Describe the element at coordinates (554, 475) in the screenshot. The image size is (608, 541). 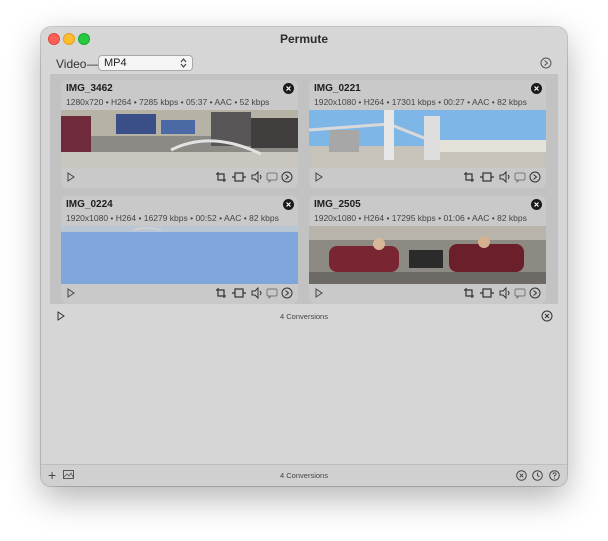
I see `help-icon` at that location.